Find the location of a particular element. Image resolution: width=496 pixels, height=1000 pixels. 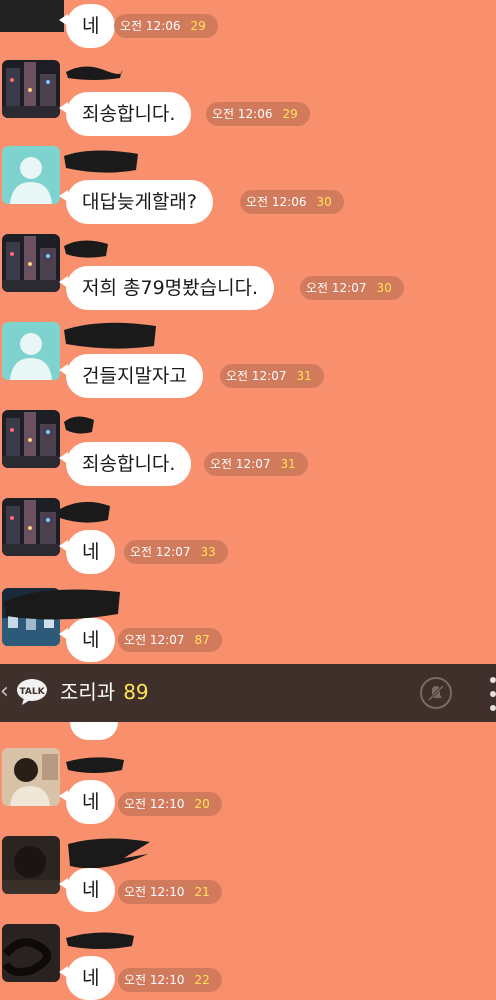

unread-count: 22 is located at coordinates (202, 980).